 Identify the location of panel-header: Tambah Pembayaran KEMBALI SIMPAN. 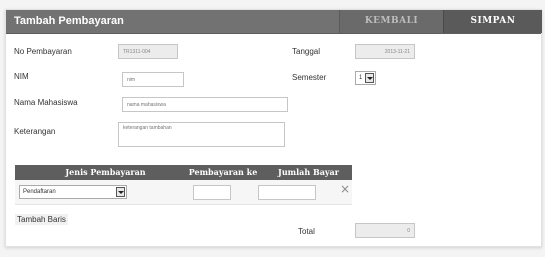
(274, 22).